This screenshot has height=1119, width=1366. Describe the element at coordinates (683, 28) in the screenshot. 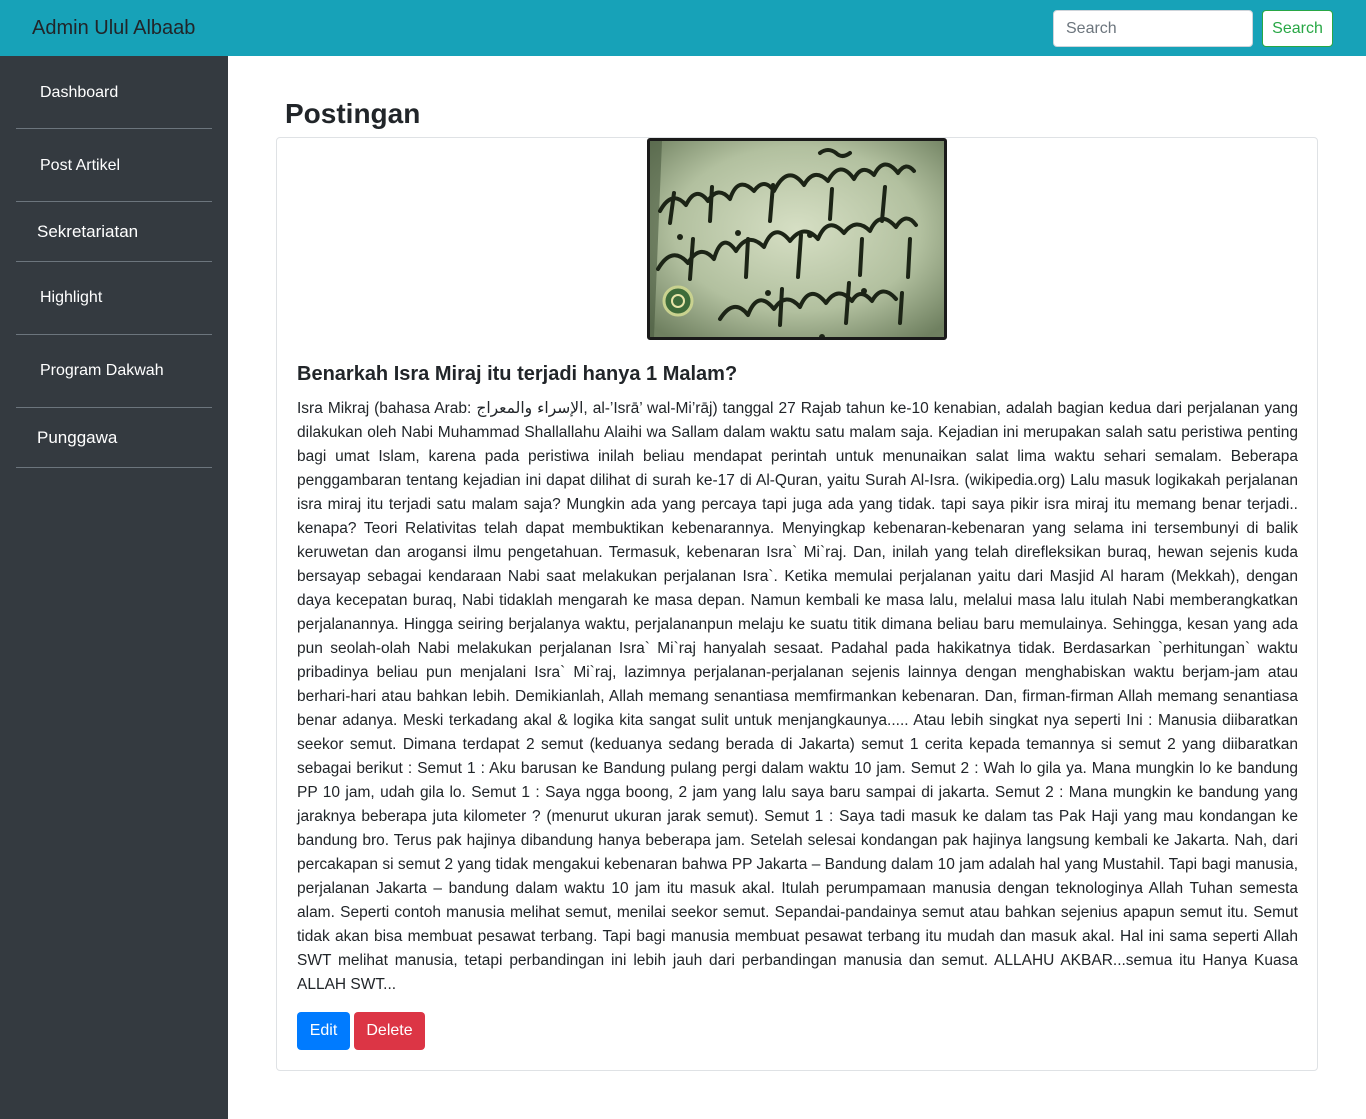

I see `top-navbar: Admin Ulul Albaab Search` at that location.